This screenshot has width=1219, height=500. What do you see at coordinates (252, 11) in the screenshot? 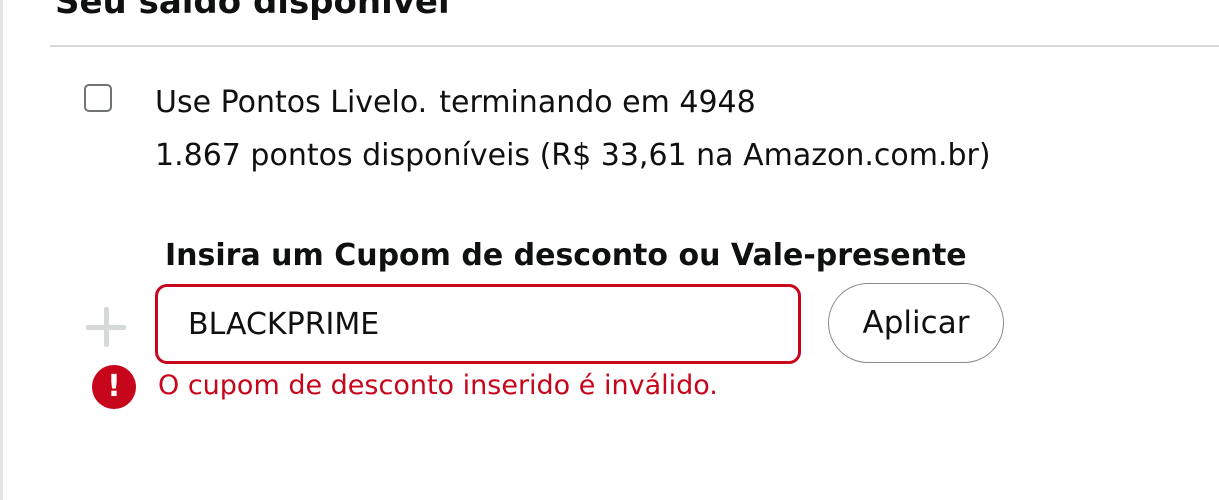
I see `section-title: Seu saldo disponível` at bounding box center [252, 11].